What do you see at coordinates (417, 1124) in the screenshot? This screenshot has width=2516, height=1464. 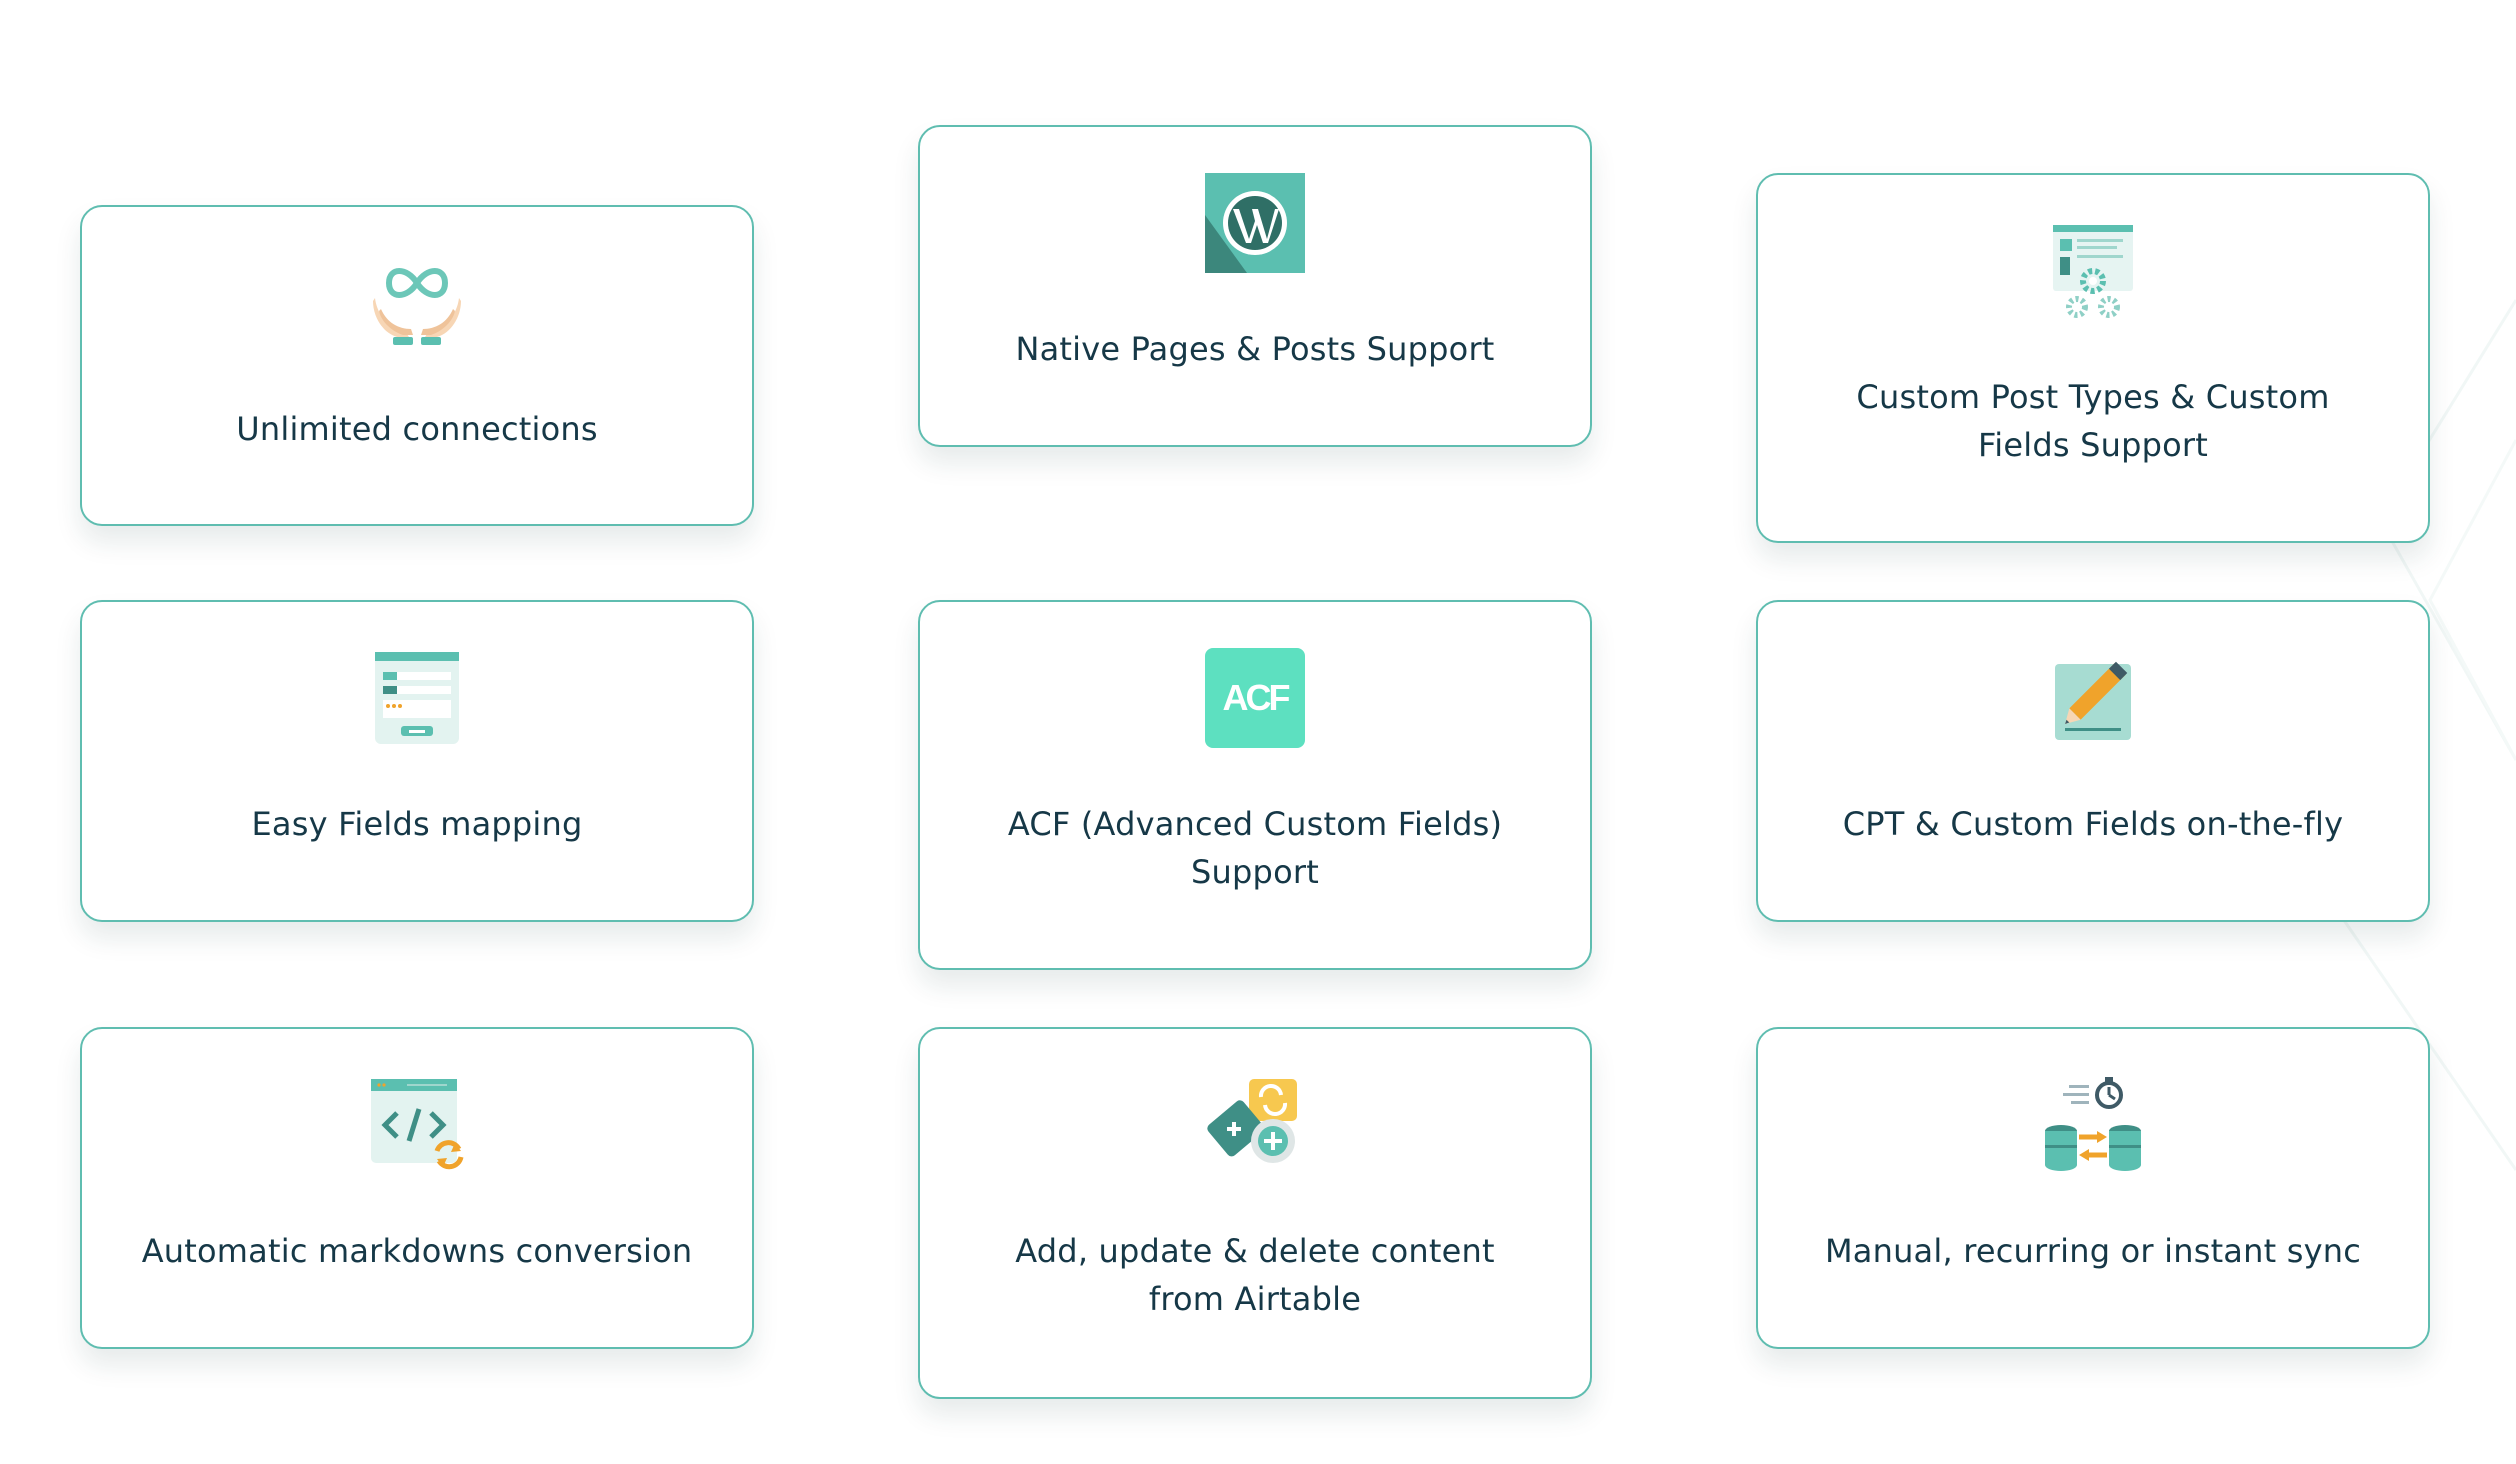 I see `code-convert-icon` at bounding box center [417, 1124].